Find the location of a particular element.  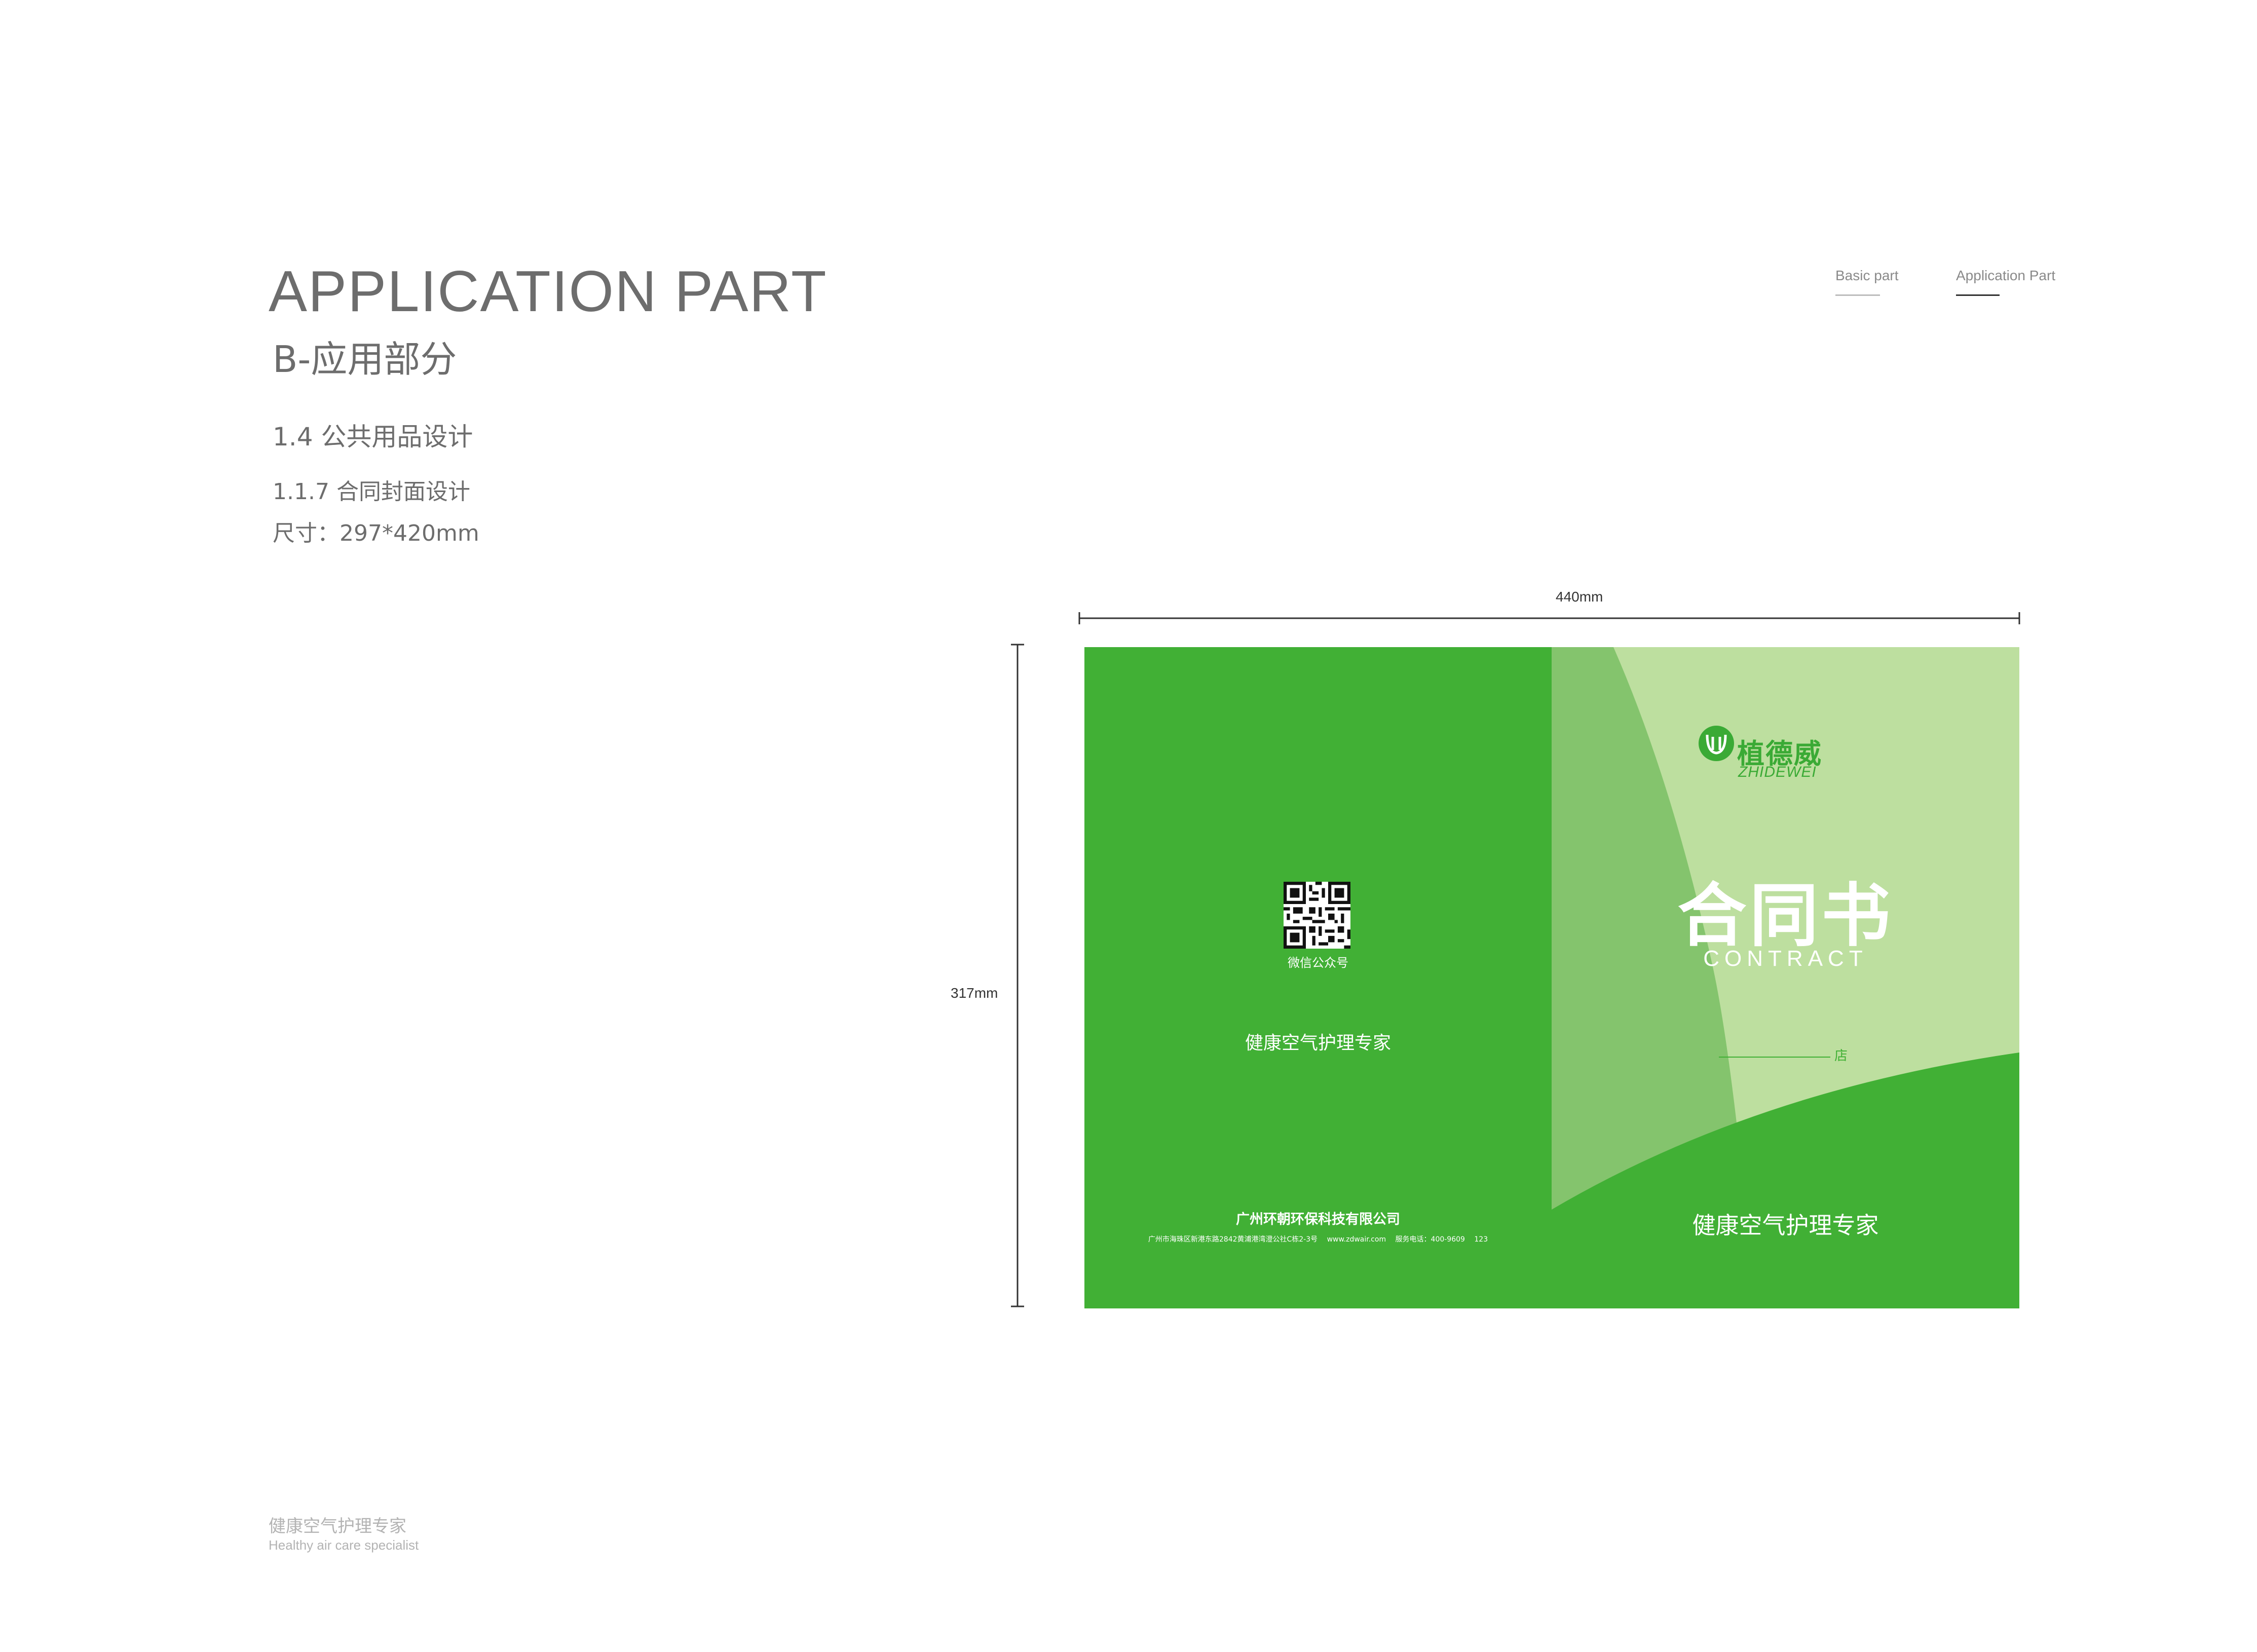

front-slogan: 健康空气护理专家 is located at coordinates (1785, 1225).